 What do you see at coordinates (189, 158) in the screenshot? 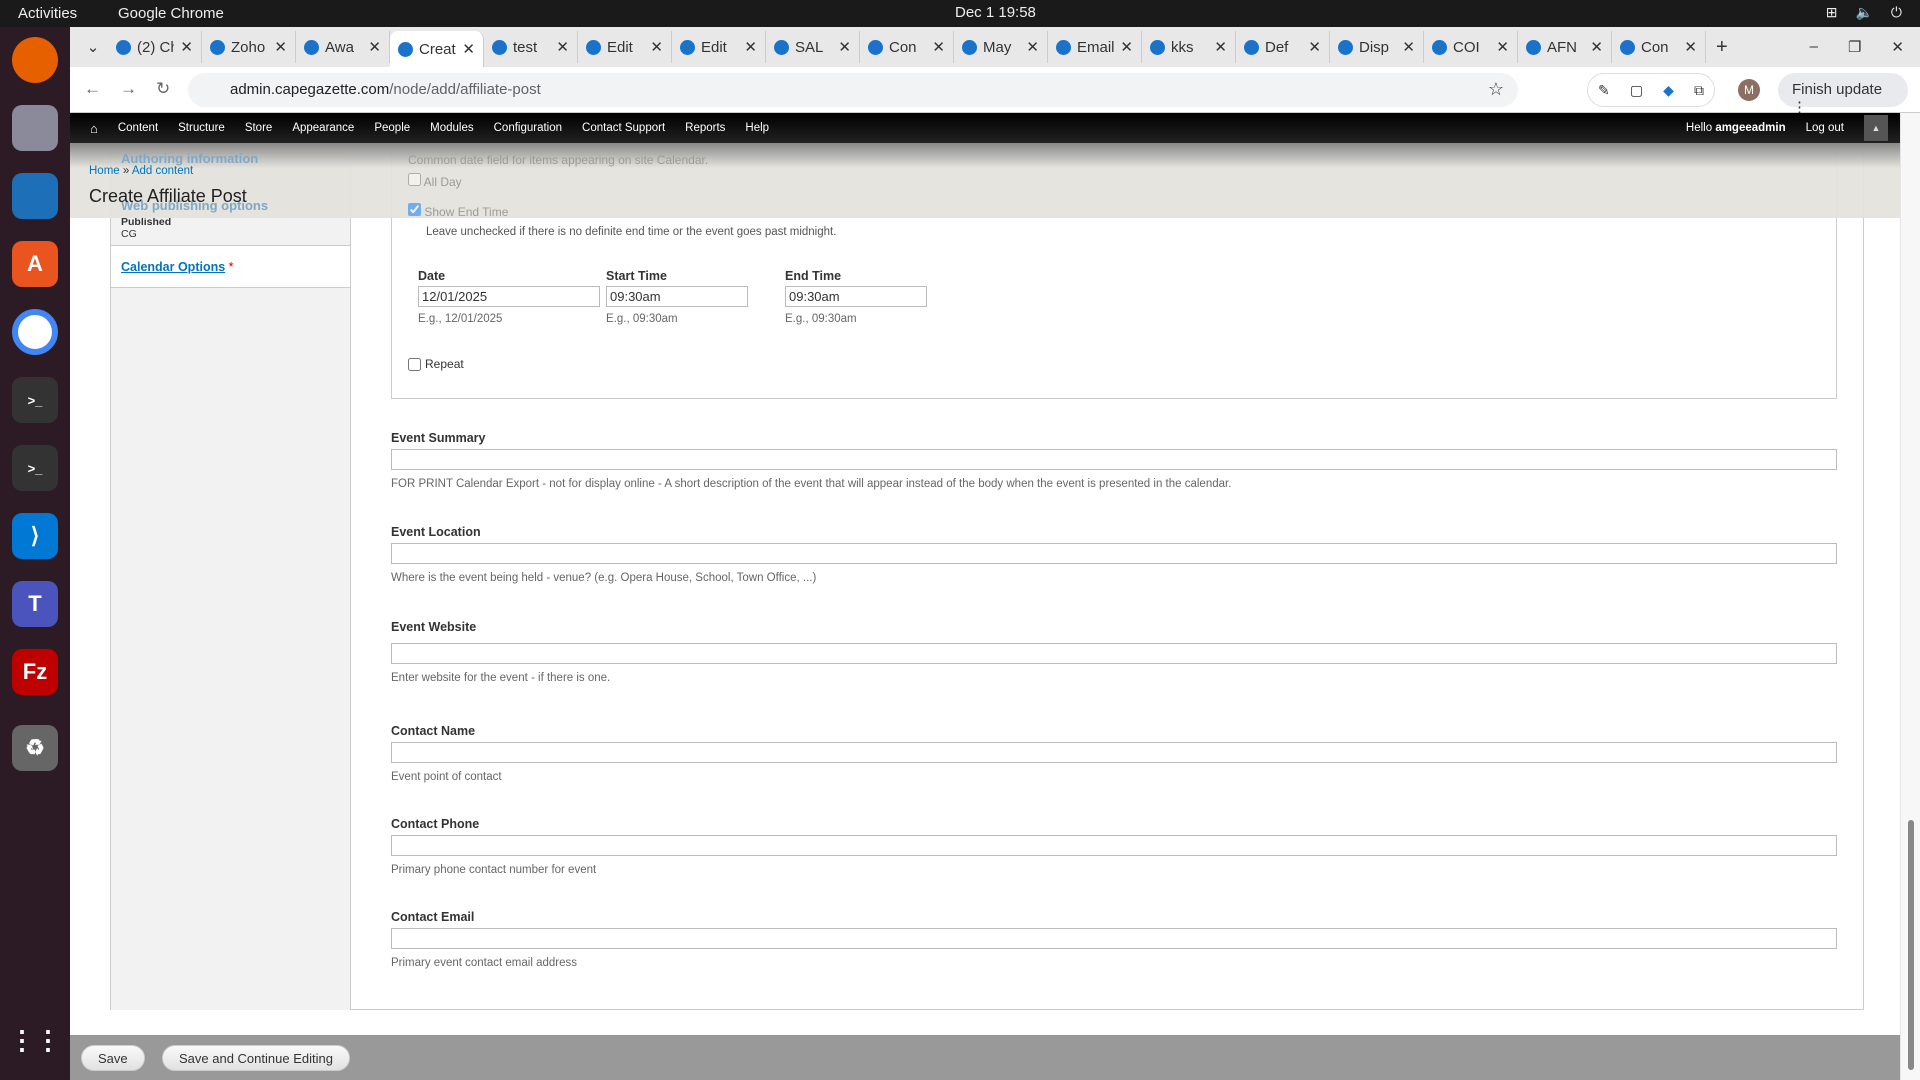
I see `authoring-tab: Authoring information` at bounding box center [189, 158].